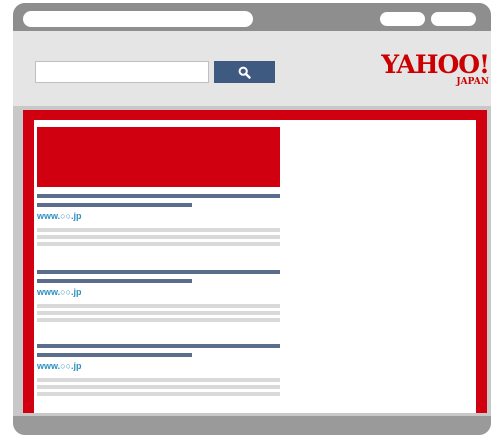  Describe the element at coordinates (402, 19) in the screenshot. I see `window-button-minimize` at that location.